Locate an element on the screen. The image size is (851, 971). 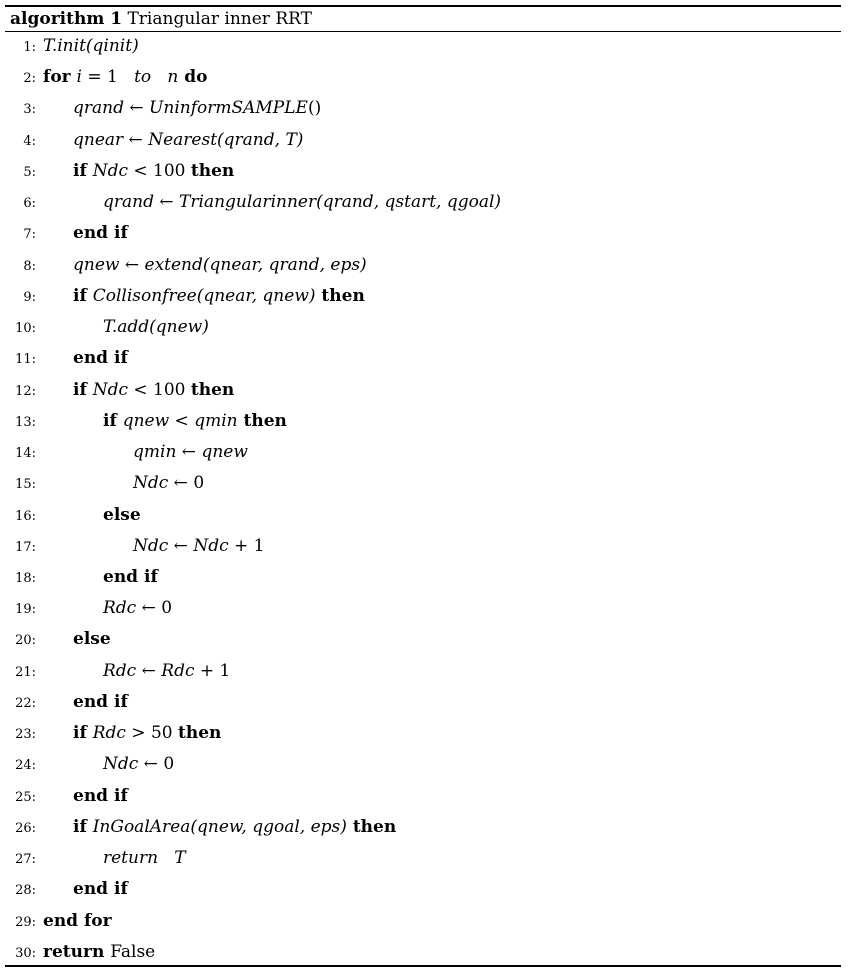
line-number: 28: is located at coordinates (25, 891).